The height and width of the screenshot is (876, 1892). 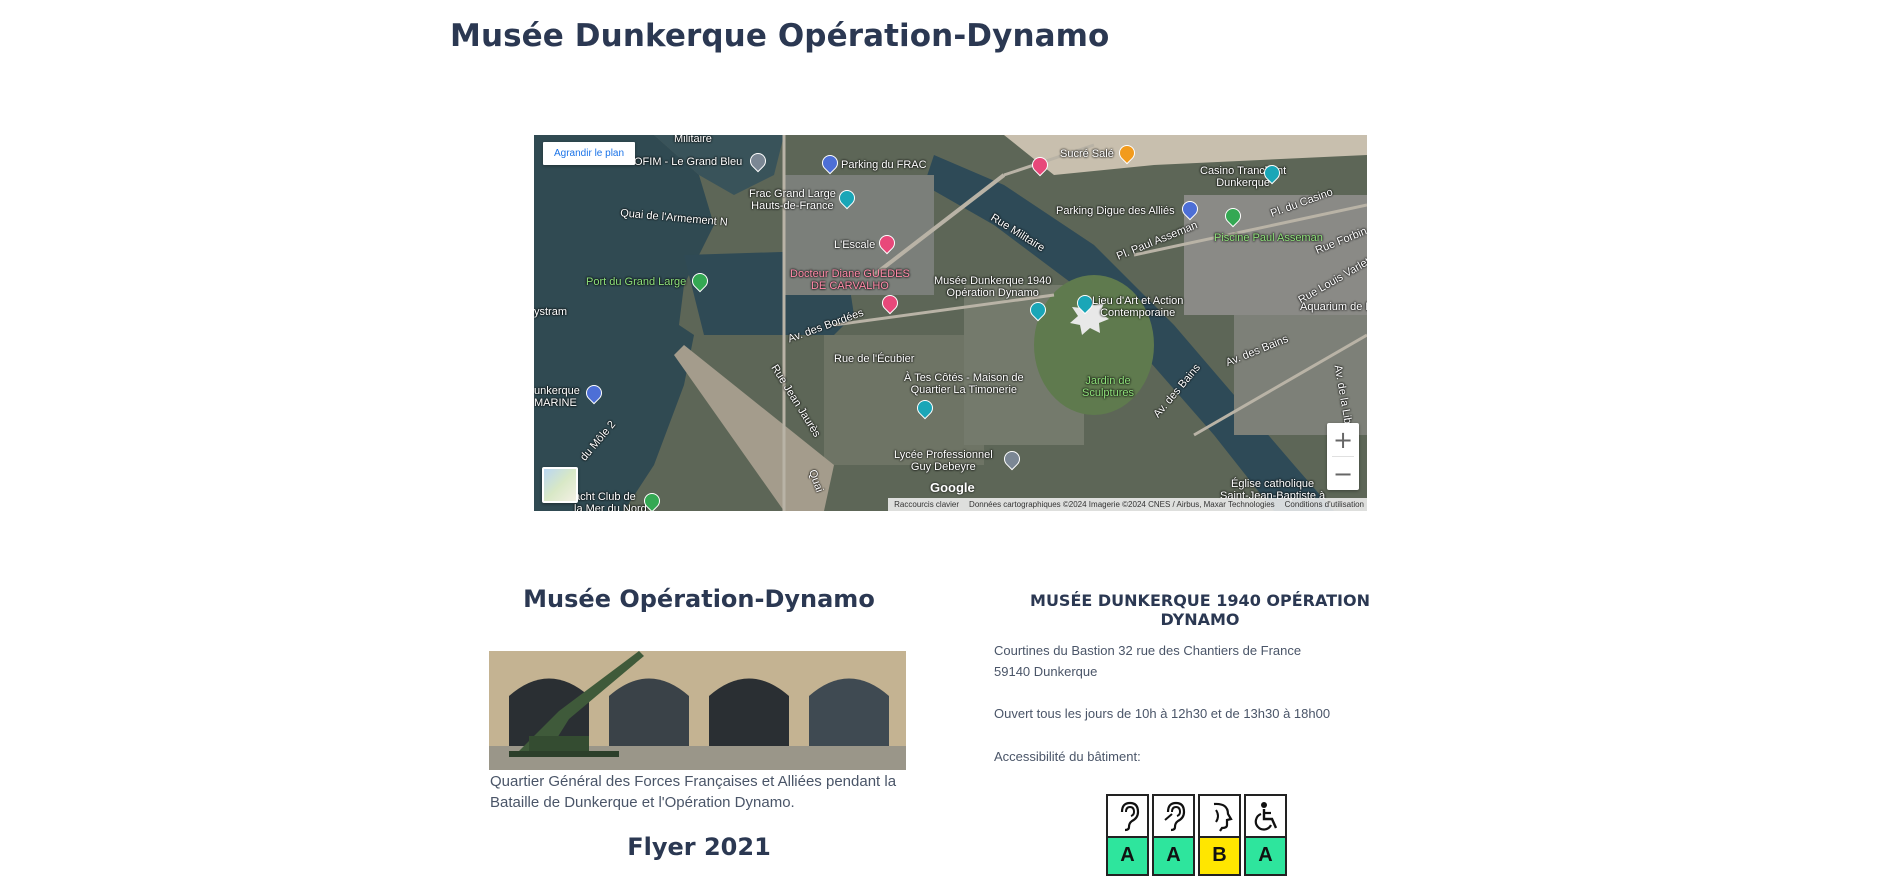 I want to click on map-layer-toggle, so click(x=560, y=485).